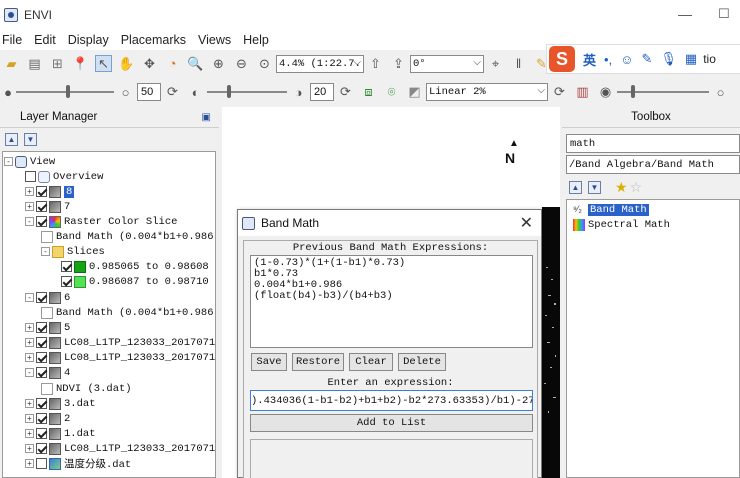 The width and height of the screenshot is (740, 478). Describe the element at coordinates (135, 266) in the screenshot. I see `layer-tree-row: 0.985065 to 0.98608` at that location.